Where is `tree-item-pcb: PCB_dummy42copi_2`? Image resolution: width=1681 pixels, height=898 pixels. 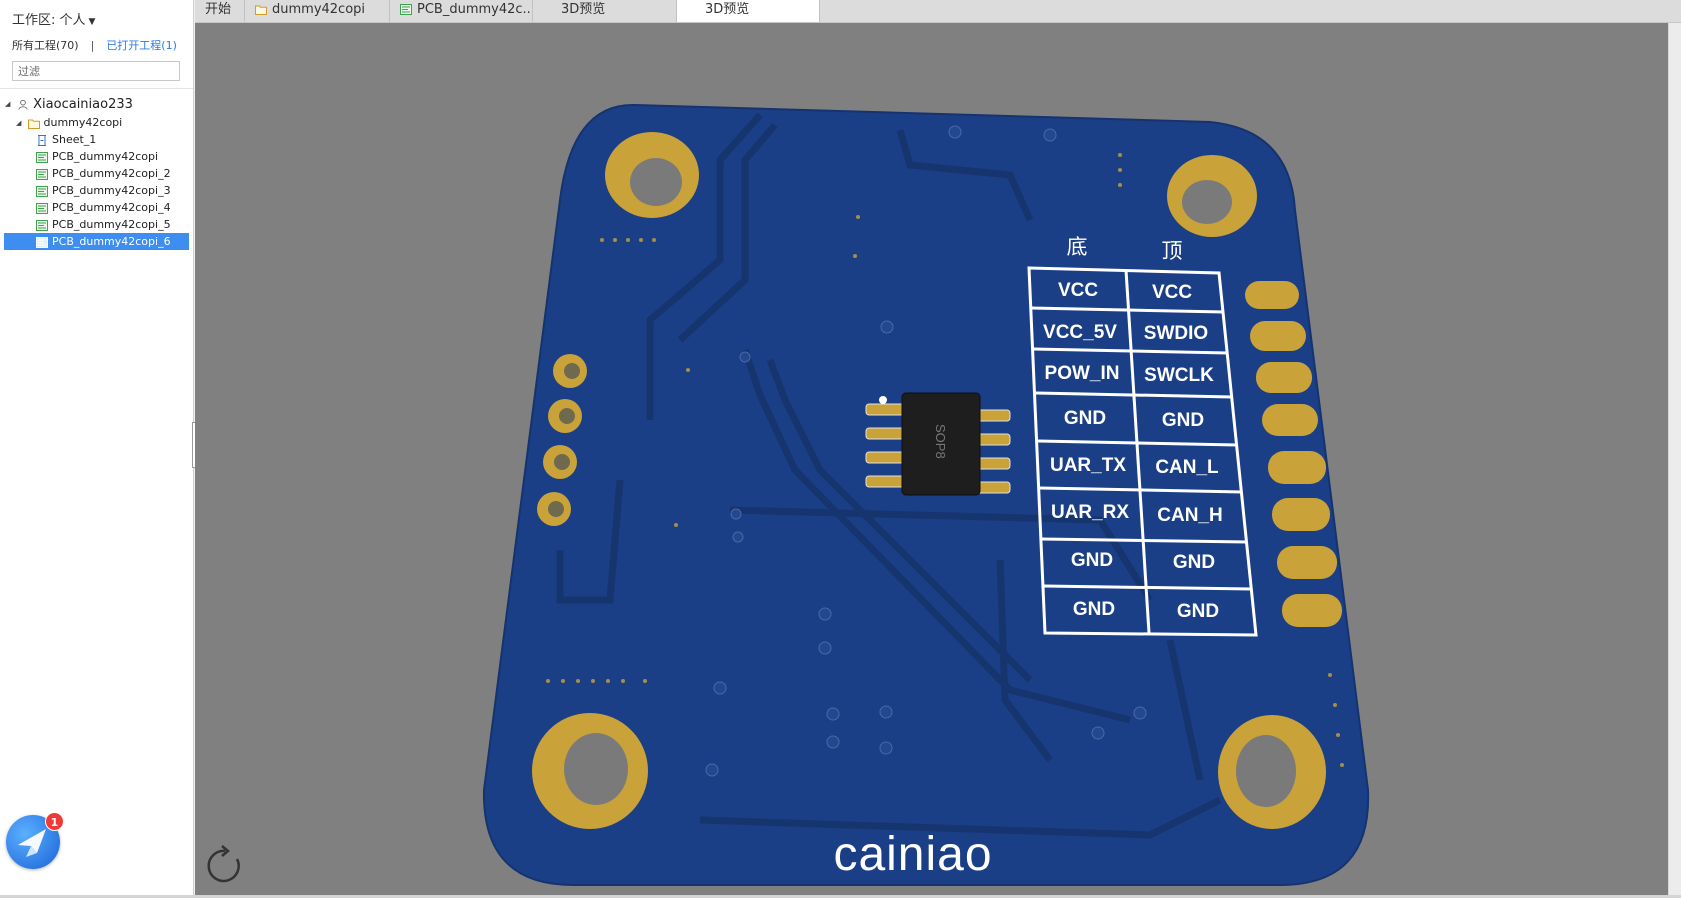 tree-item-pcb: PCB_dummy42copi_2 is located at coordinates (103, 173).